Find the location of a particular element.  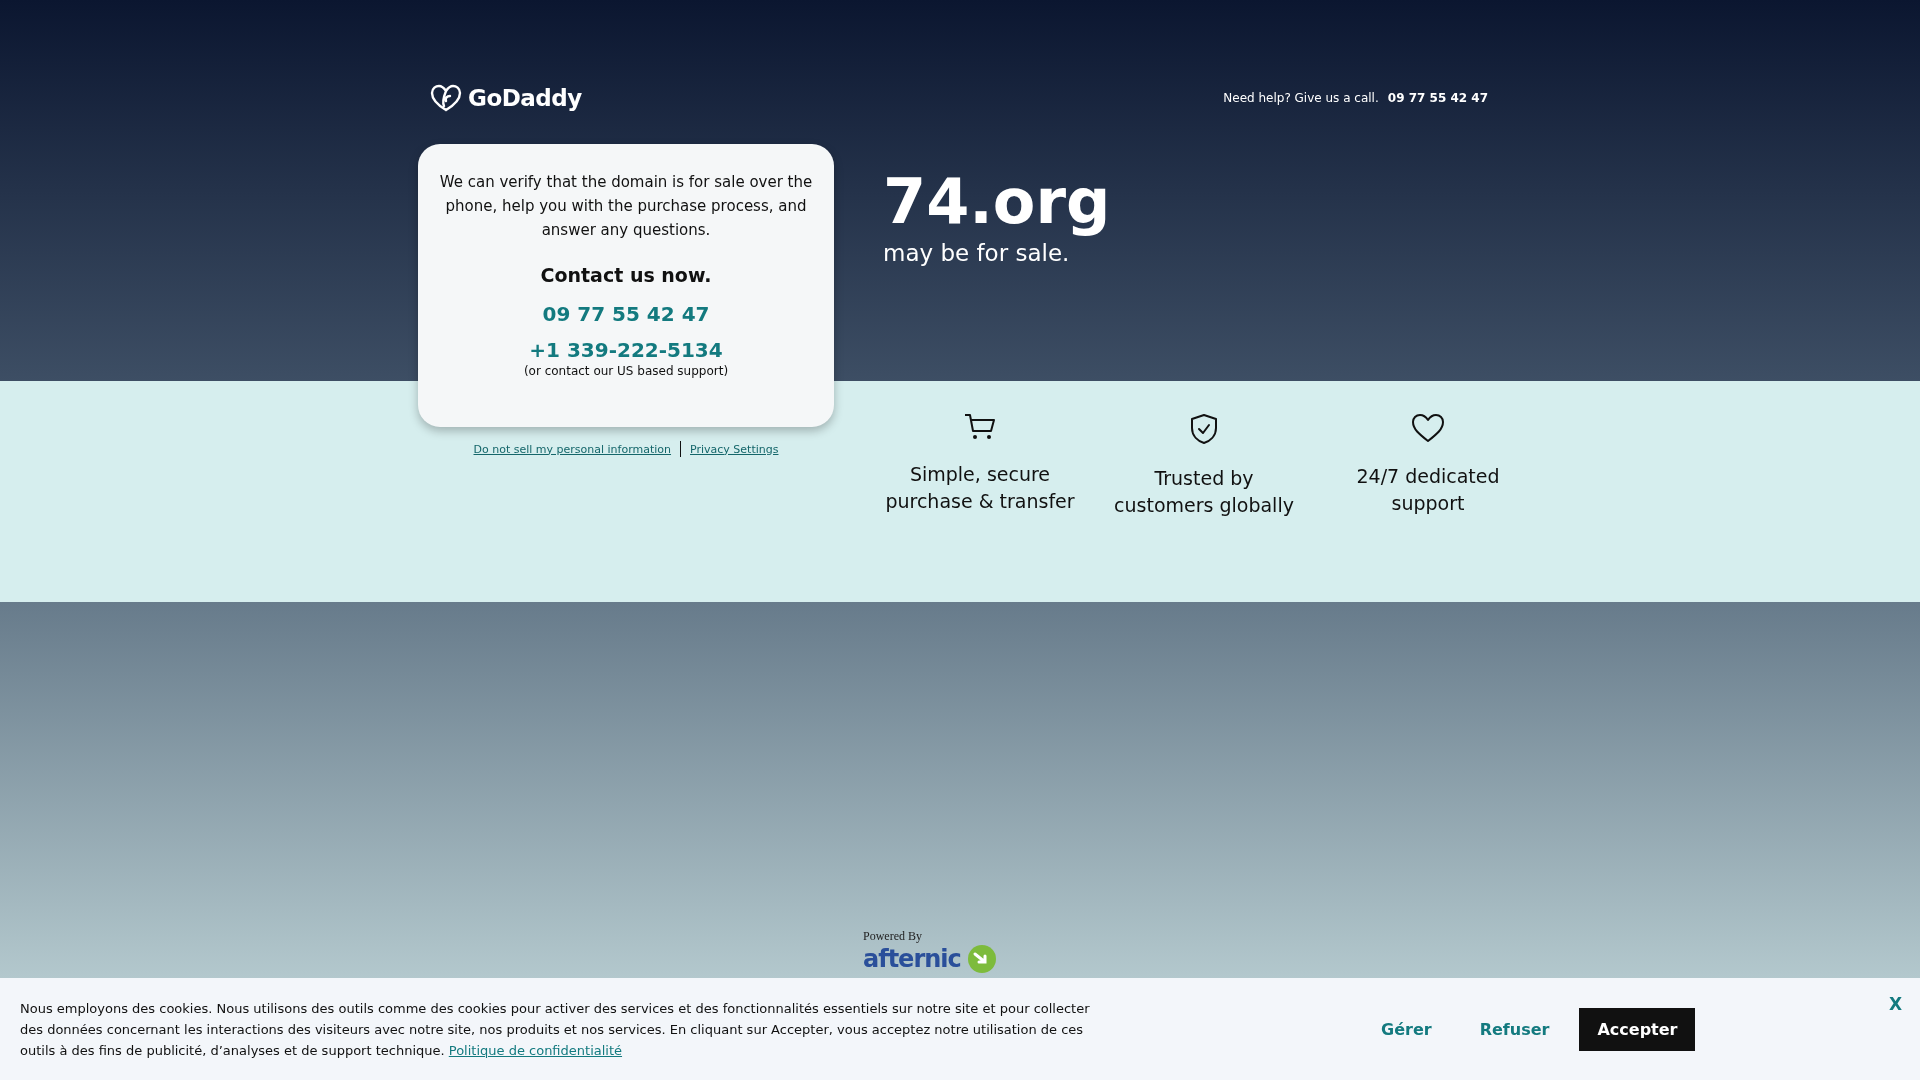

accept-button: Accepter is located at coordinates (1637, 1029).